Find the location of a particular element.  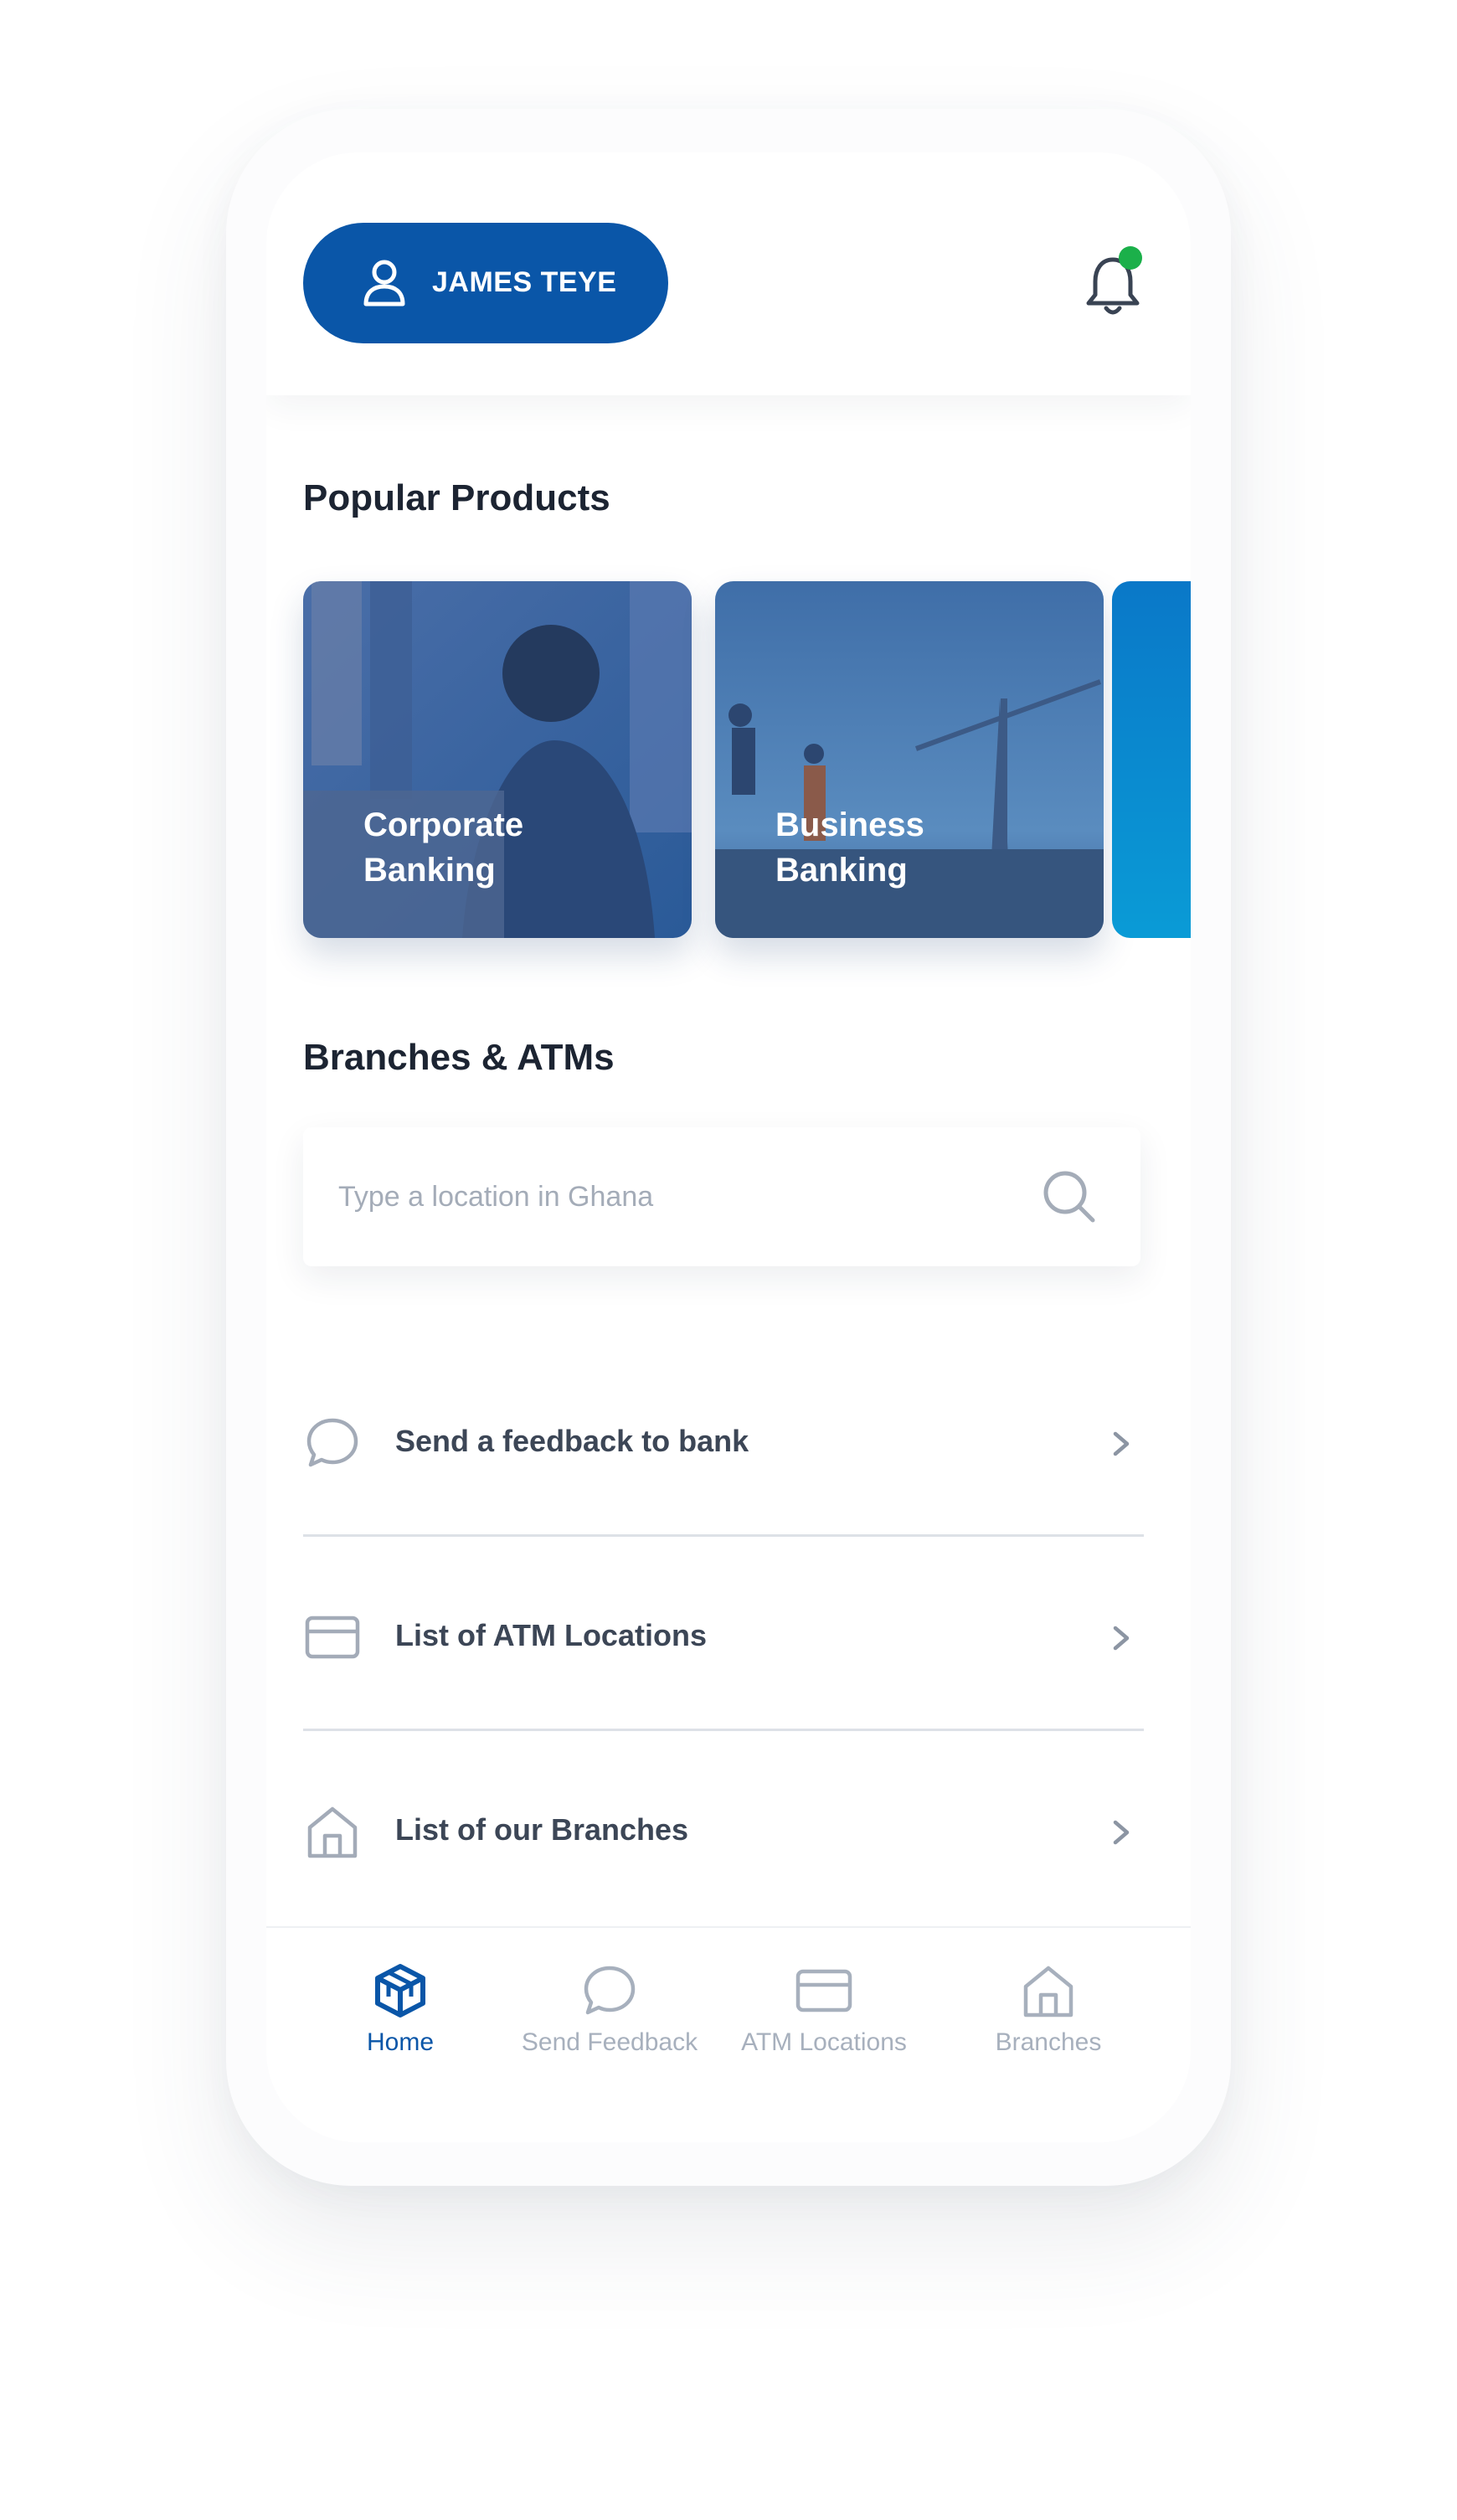

nav-home: Home is located at coordinates (400, 2028).